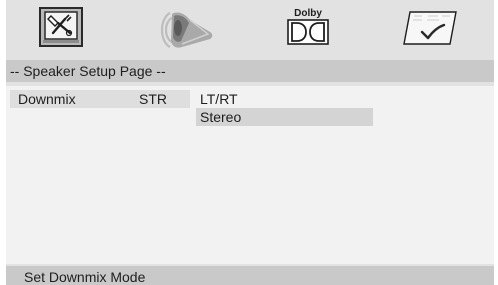 The width and height of the screenshot is (498, 285). I want to click on option-label: Stereo, so click(221, 117).